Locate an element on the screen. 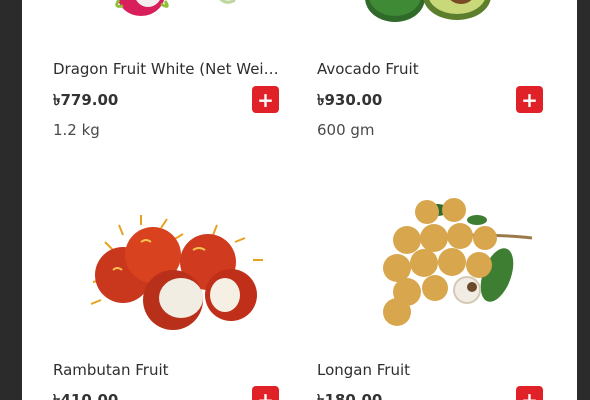  product-price: ৳930.00 is located at coordinates (350, 100).